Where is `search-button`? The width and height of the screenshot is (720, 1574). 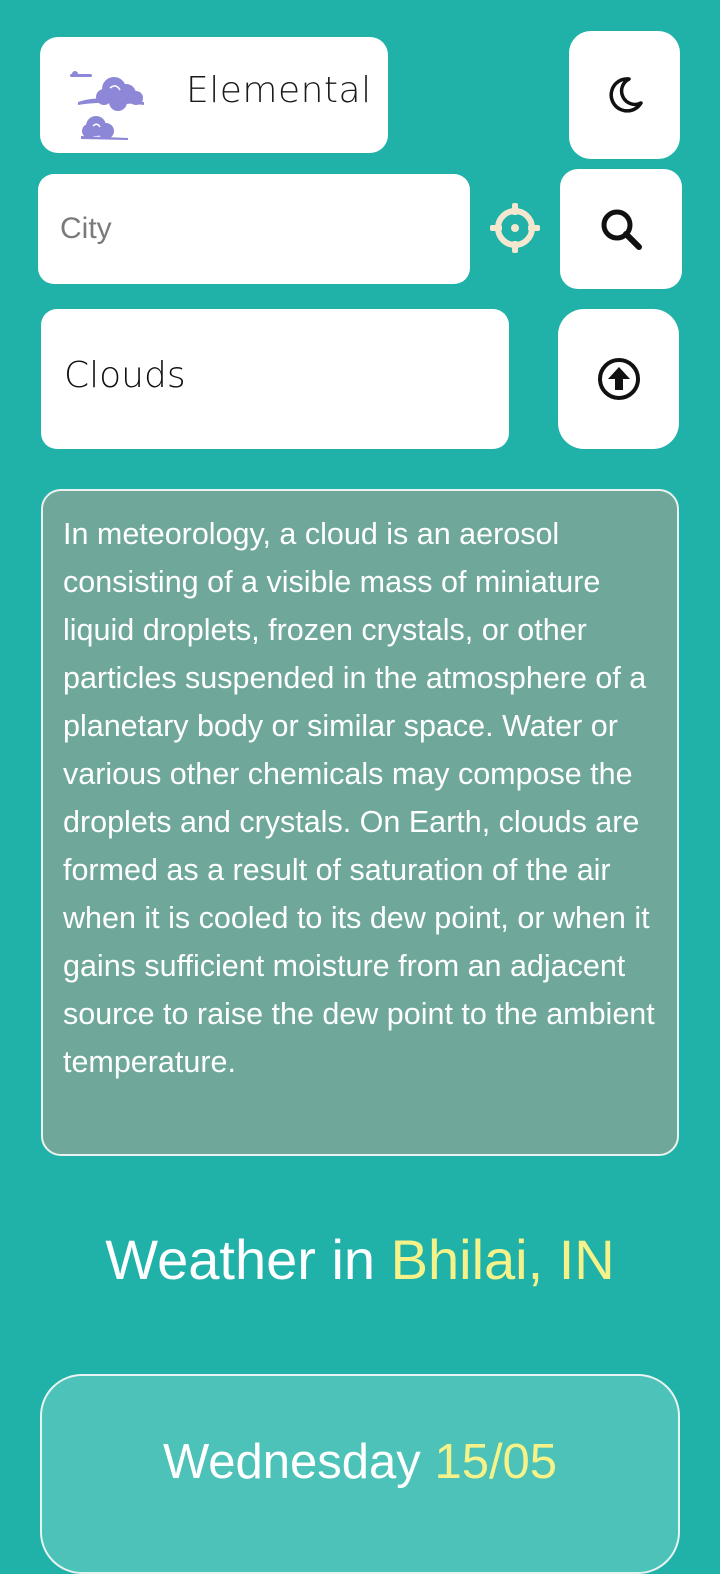 search-button is located at coordinates (621, 229).